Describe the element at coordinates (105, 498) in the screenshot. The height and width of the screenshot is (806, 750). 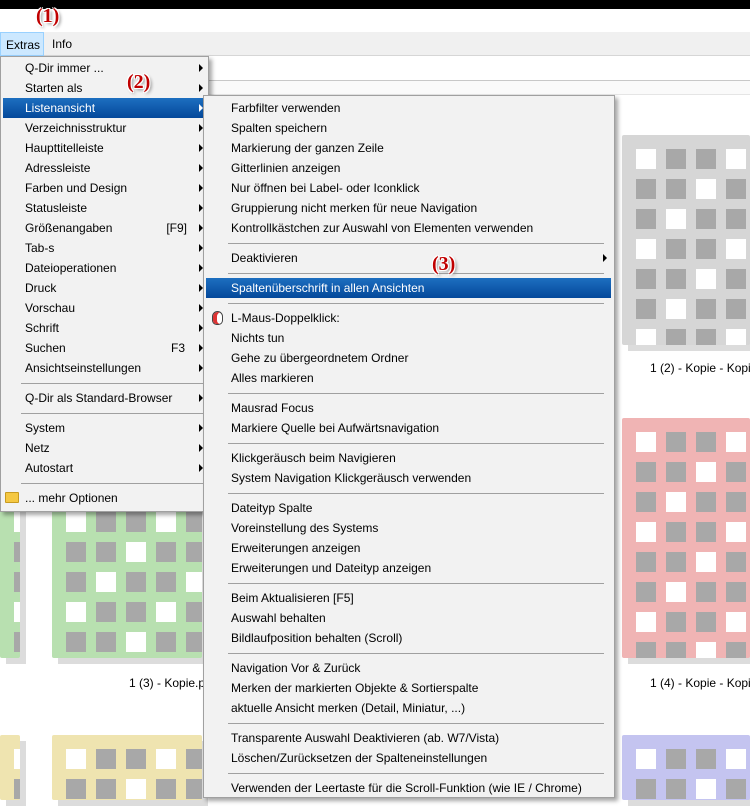
I see `menu-item-mehr-optionen: ... mehr Optionen` at that location.